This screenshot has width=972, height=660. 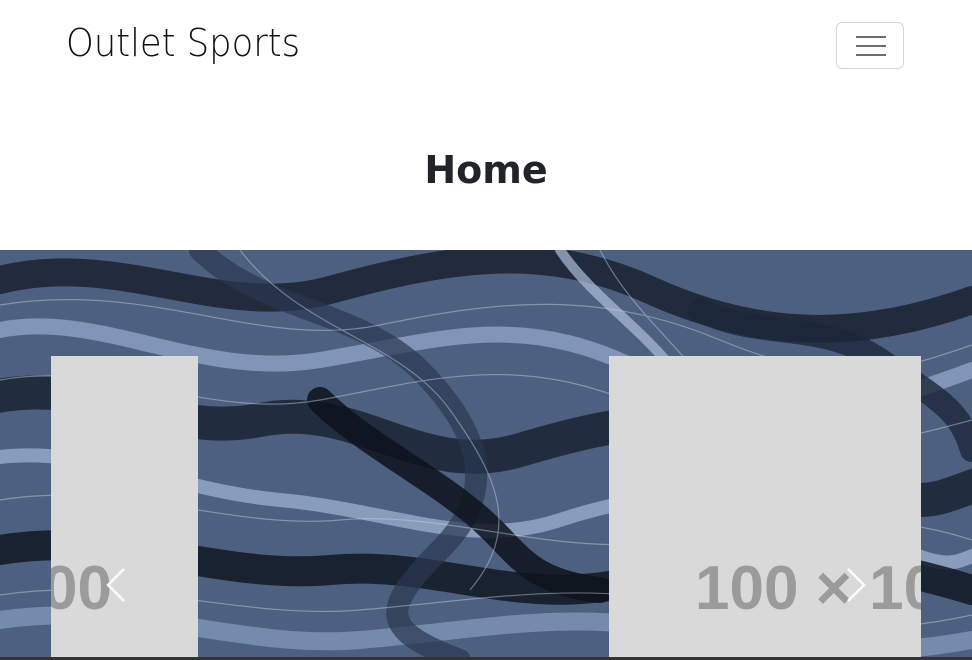 I want to click on carousel-next-button, so click(x=855, y=585).